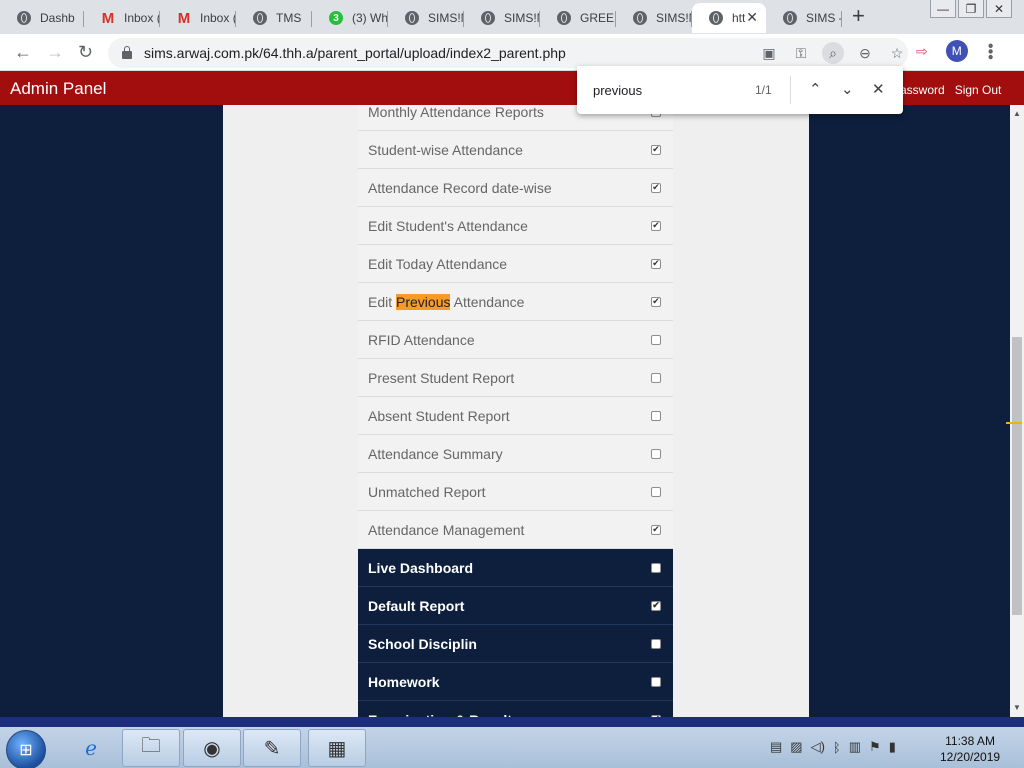 This screenshot has width=1024, height=768. What do you see at coordinates (875, 747) in the screenshot?
I see `action-center-icon: ⚑` at bounding box center [875, 747].